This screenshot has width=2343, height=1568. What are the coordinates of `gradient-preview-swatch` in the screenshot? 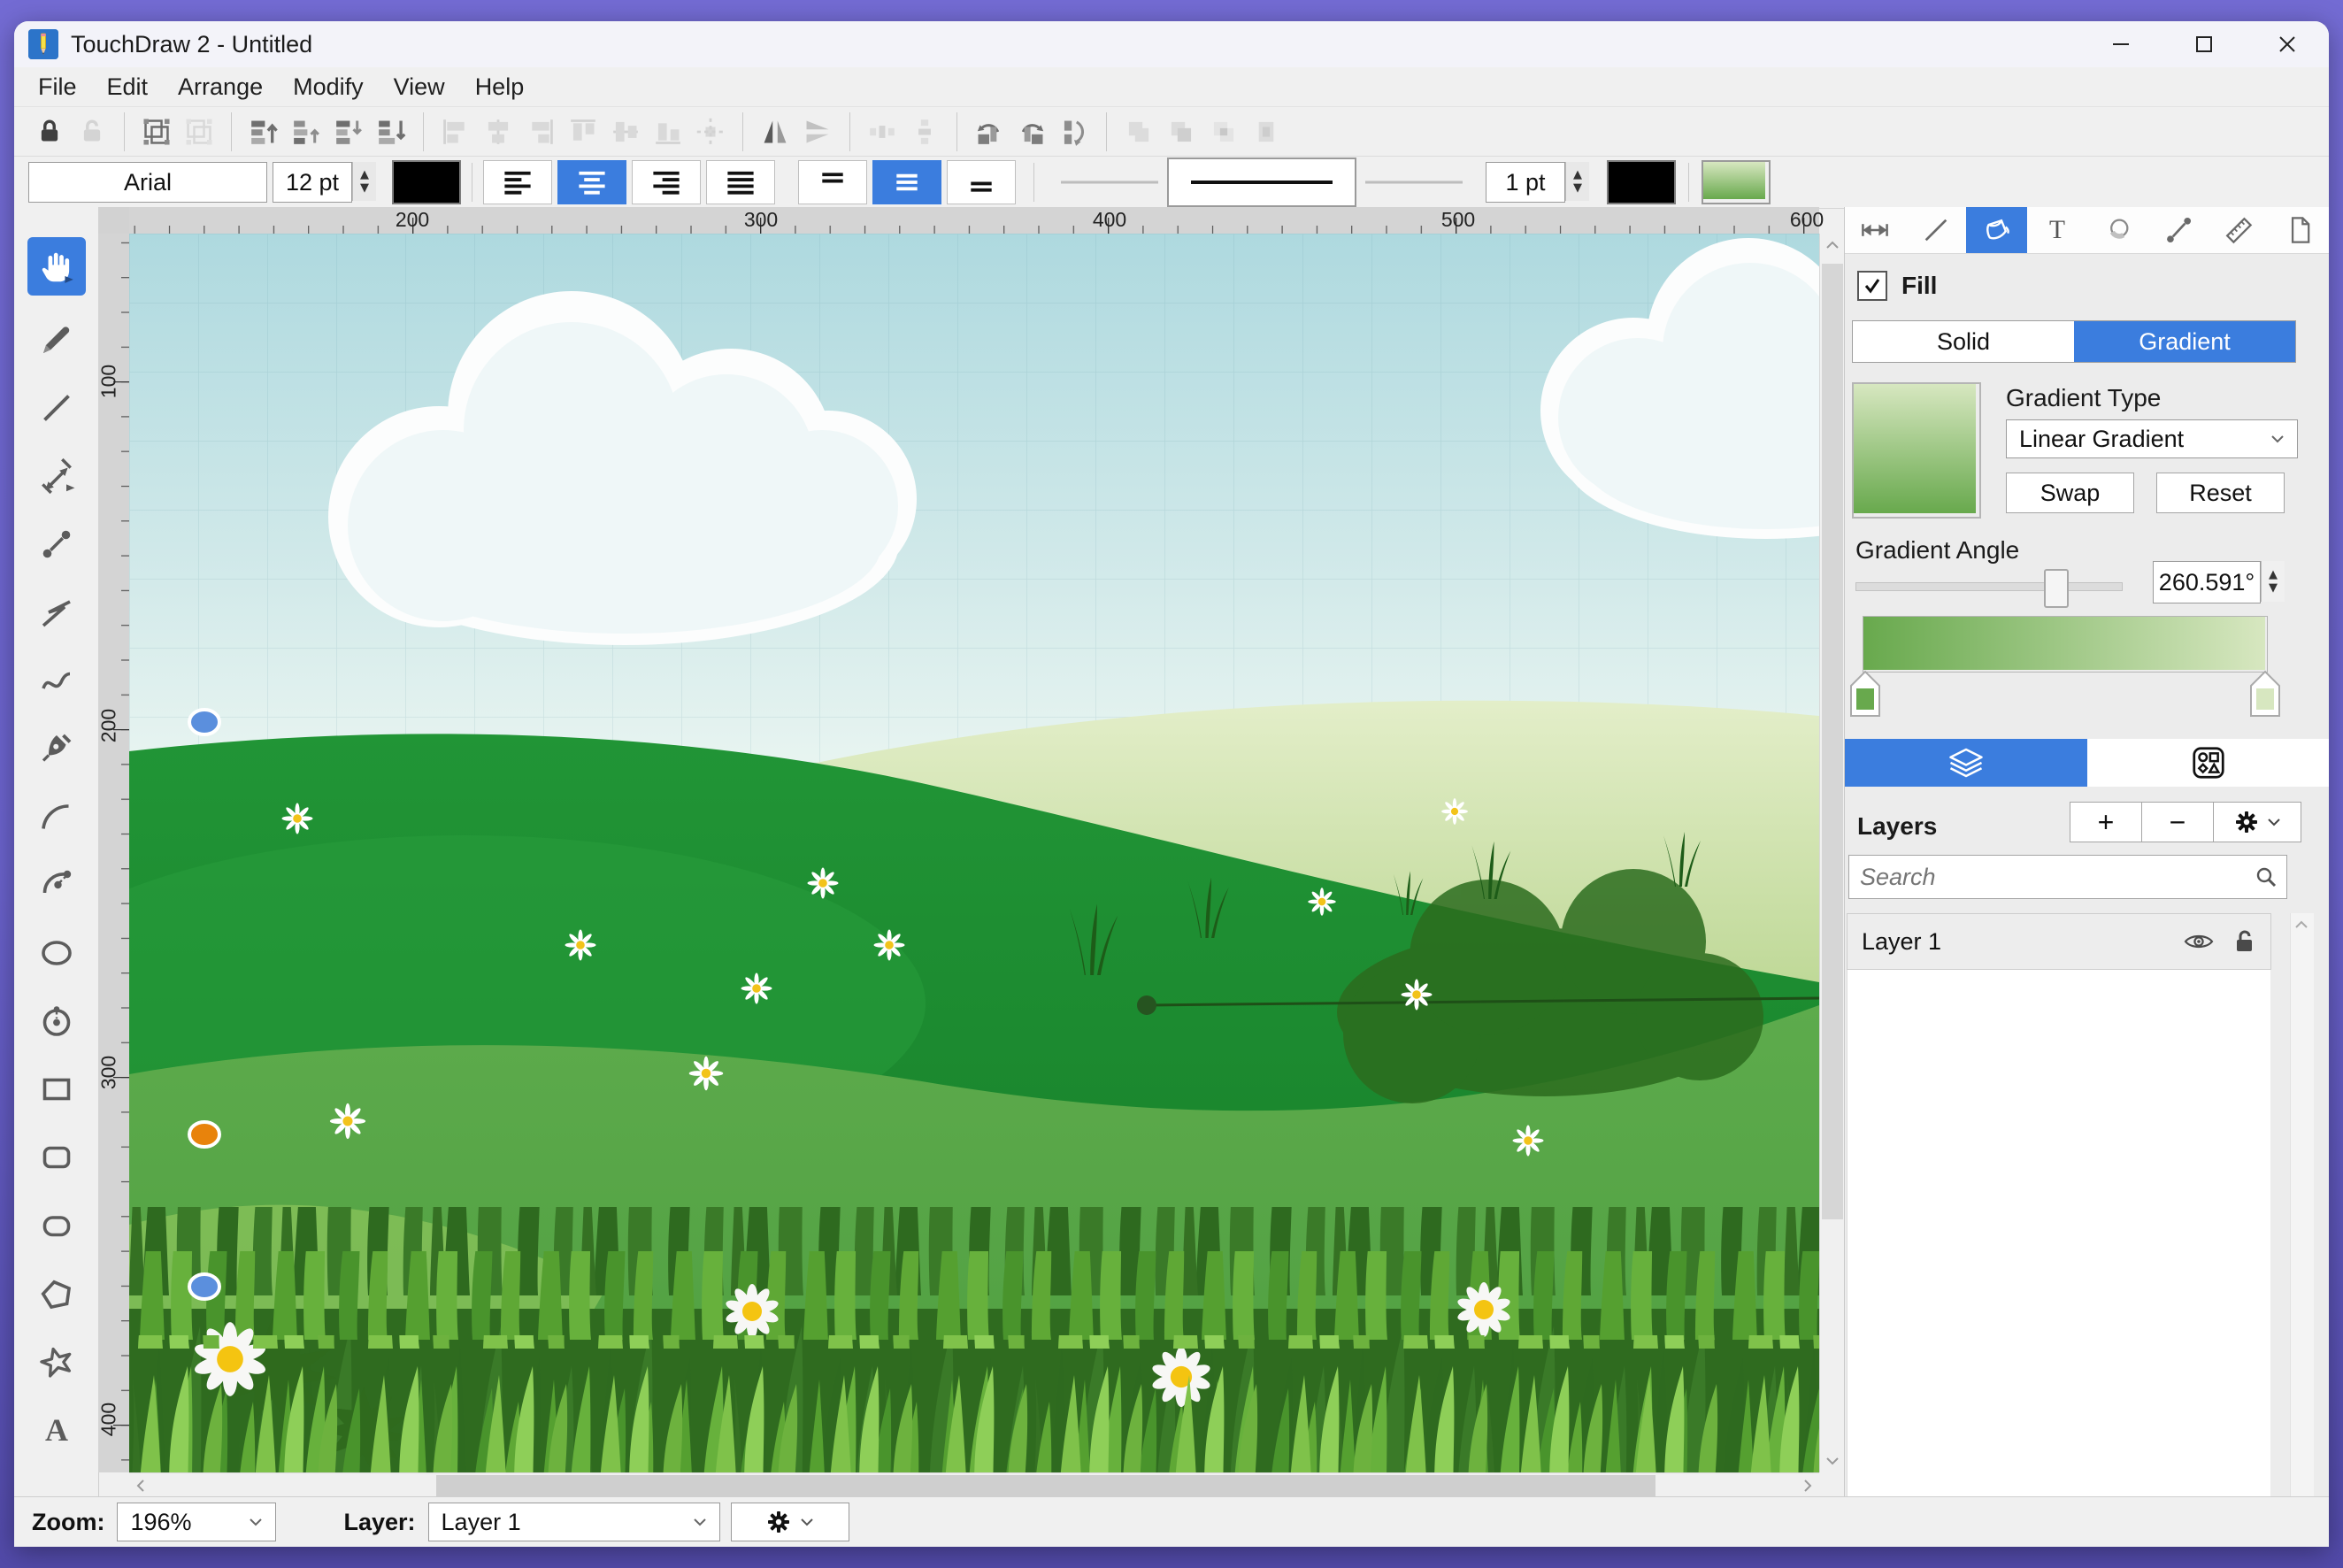 It's located at (1916, 450).